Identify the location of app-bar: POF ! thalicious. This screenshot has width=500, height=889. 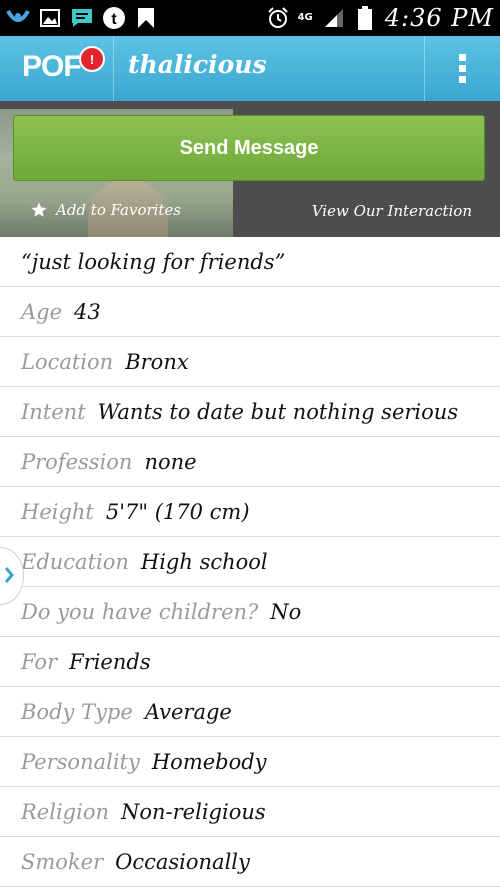
(250, 68).